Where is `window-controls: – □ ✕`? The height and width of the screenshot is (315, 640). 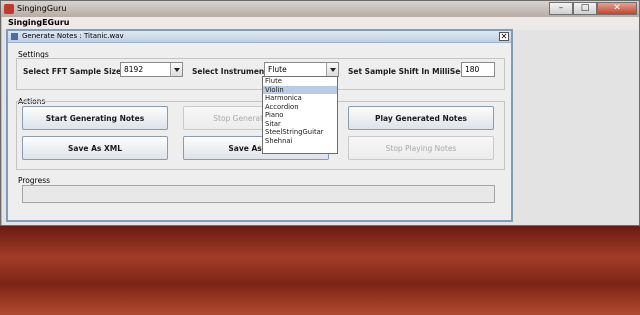 window-controls: – □ ✕ is located at coordinates (593, 8).